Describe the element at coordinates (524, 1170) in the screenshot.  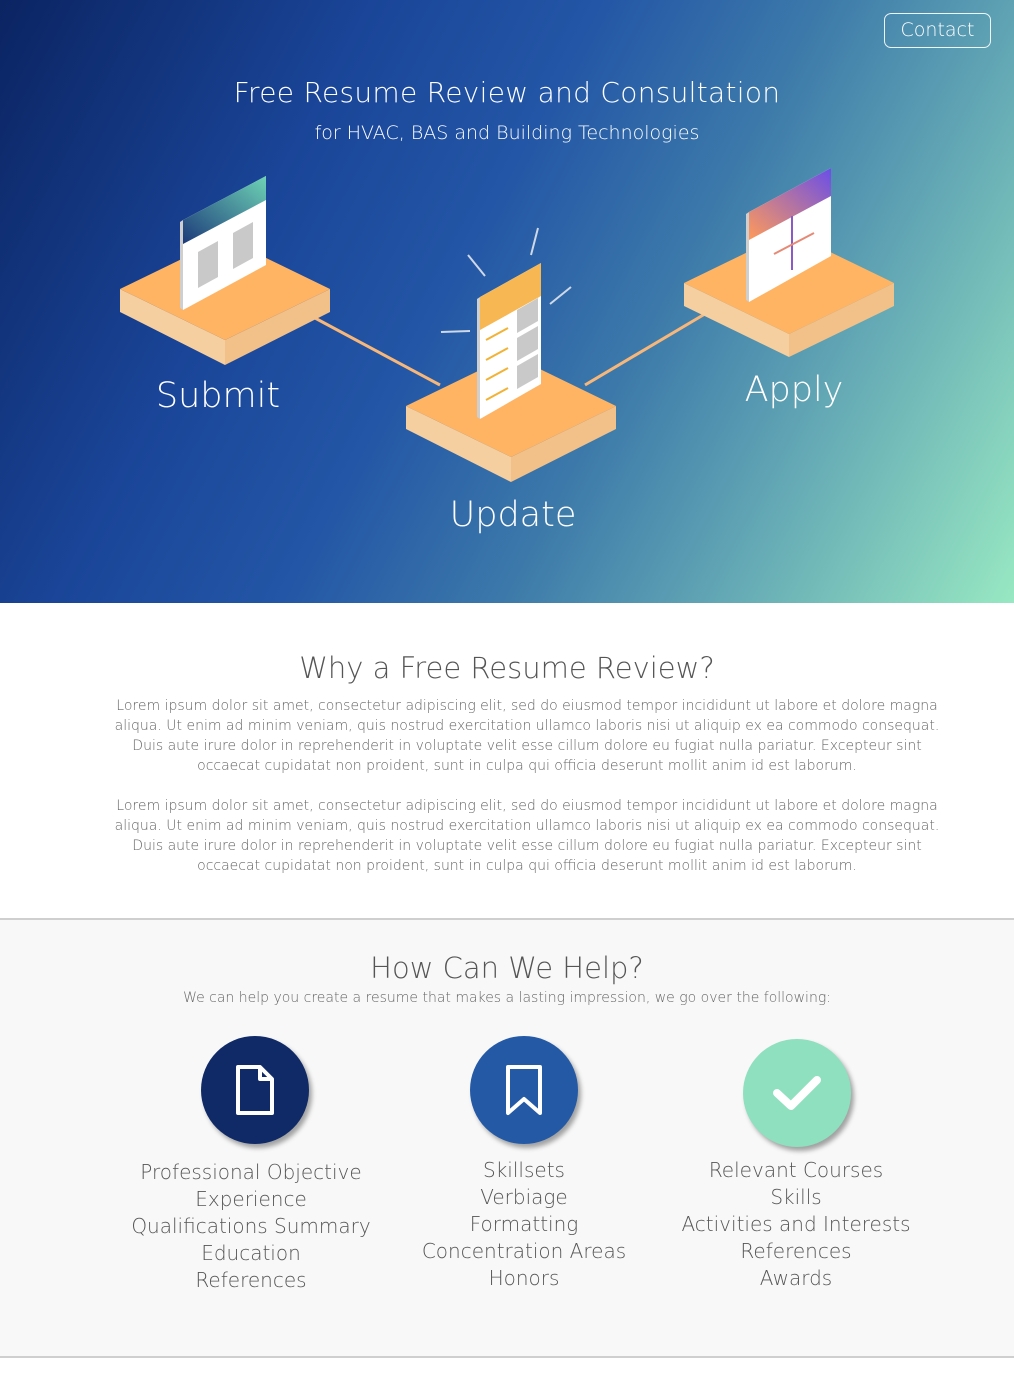
I see `list-item: Skillsets` at that location.